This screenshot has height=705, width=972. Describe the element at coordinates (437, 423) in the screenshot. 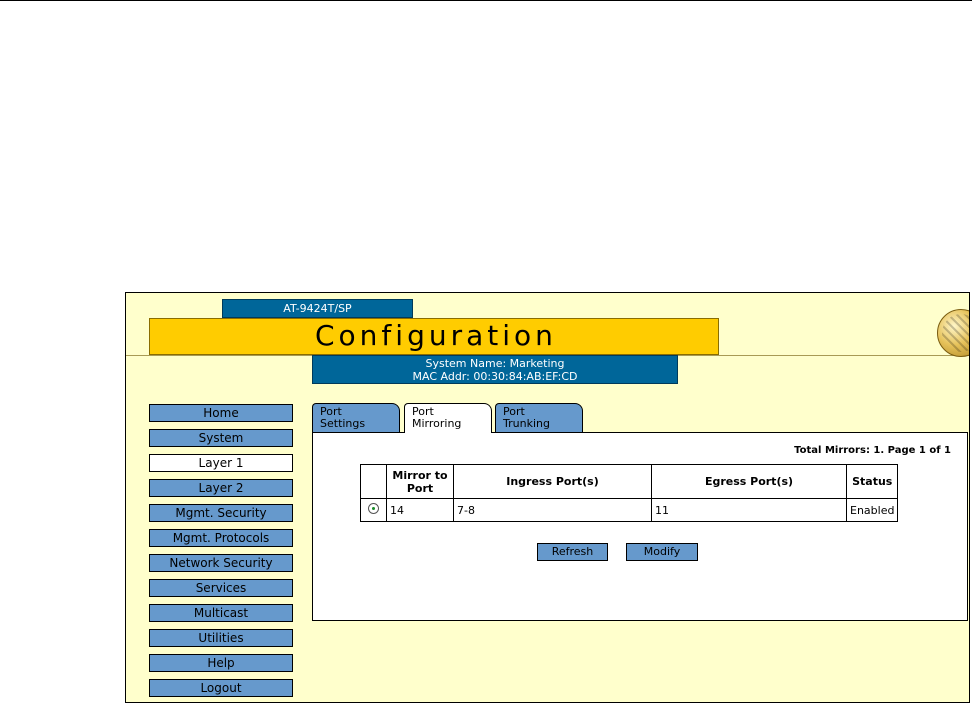

I see `tab-label-line2: Mirroring` at that location.